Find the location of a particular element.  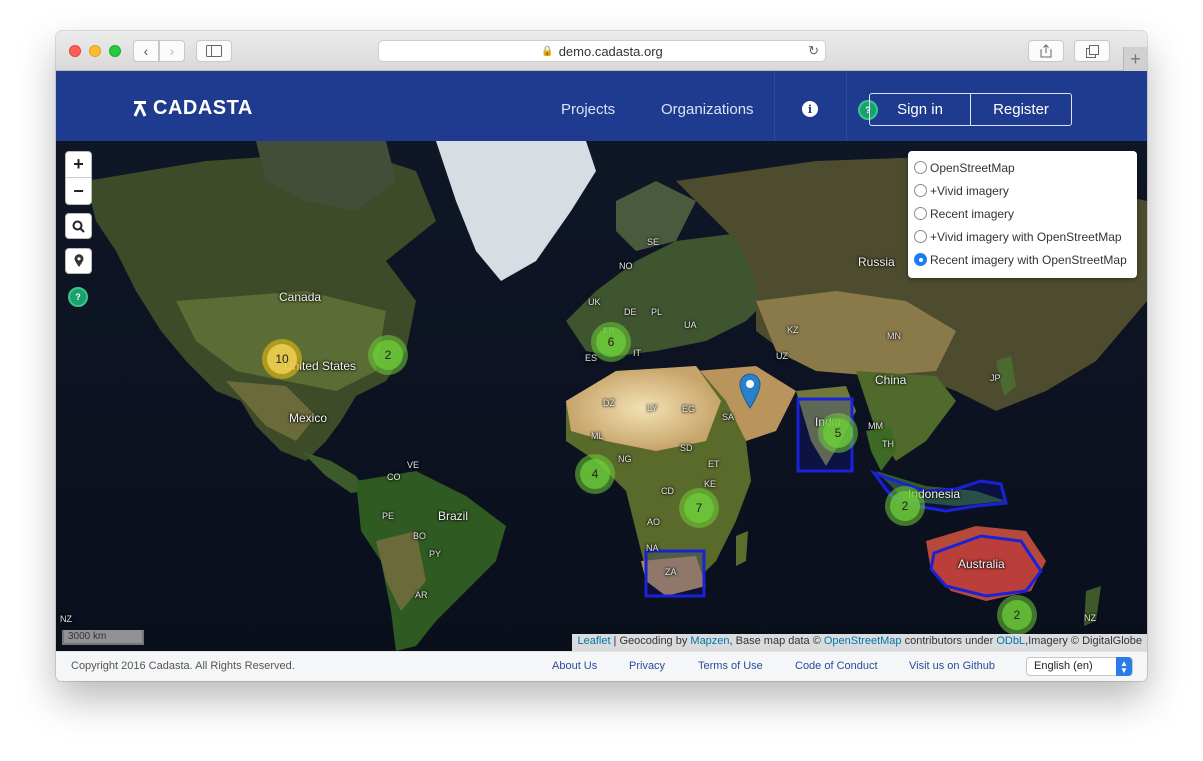

cadasta-mark-icon is located at coordinates (140, 108).